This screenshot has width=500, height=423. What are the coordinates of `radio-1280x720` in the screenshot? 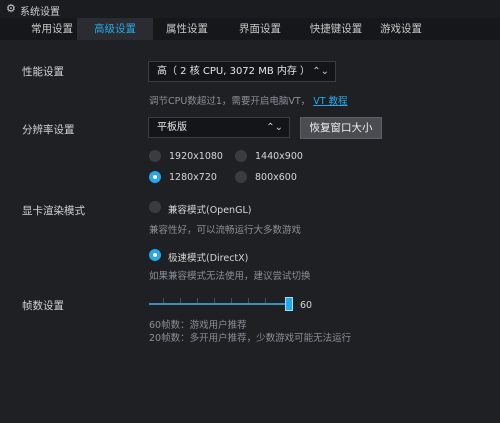 It's located at (155, 177).